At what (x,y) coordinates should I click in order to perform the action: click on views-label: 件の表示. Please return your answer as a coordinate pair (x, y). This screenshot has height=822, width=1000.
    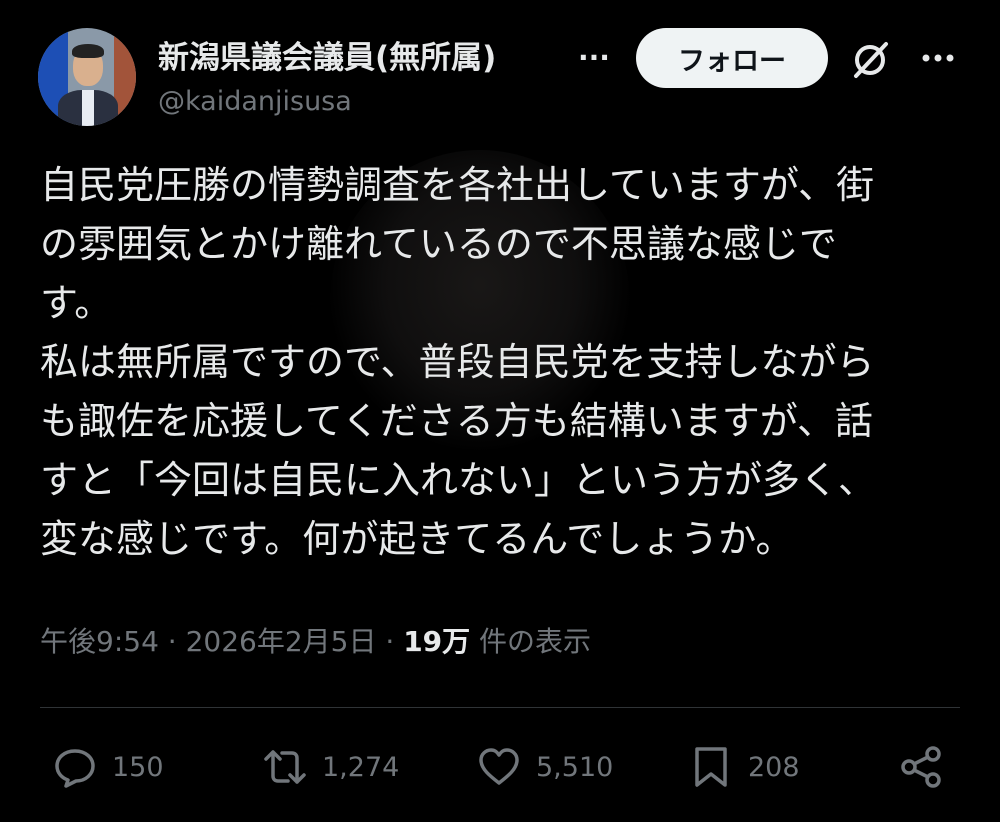
    Looking at the image, I should click on (531, 641).